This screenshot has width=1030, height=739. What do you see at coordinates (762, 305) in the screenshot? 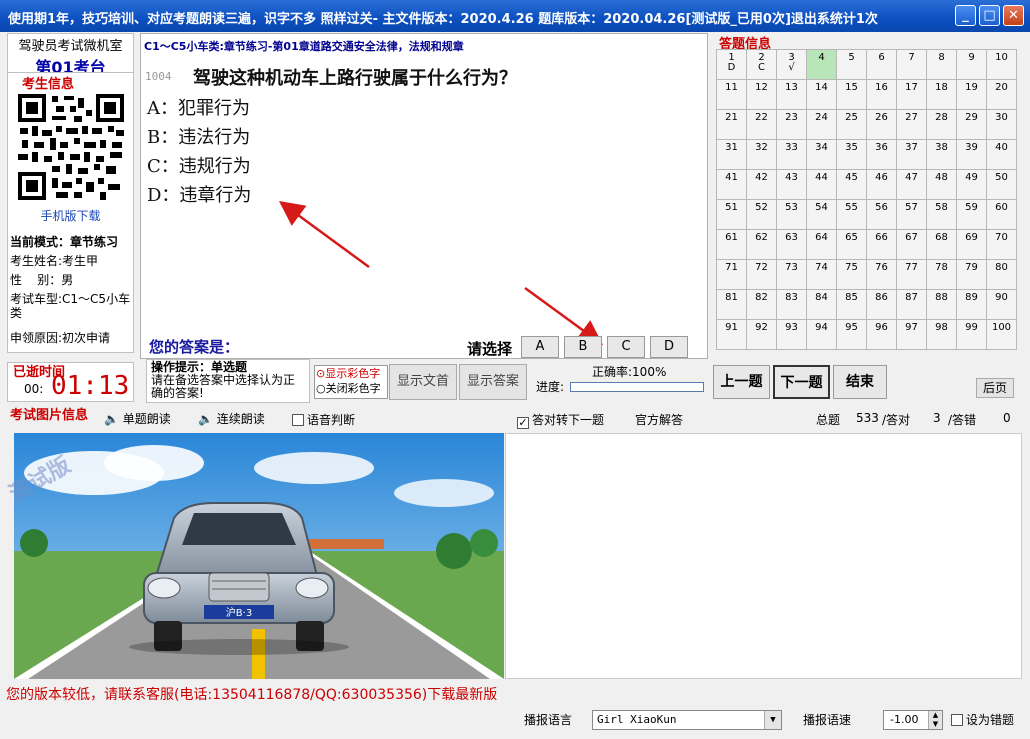
I see `answer-cell: 82` at bounding box center [762, 305].